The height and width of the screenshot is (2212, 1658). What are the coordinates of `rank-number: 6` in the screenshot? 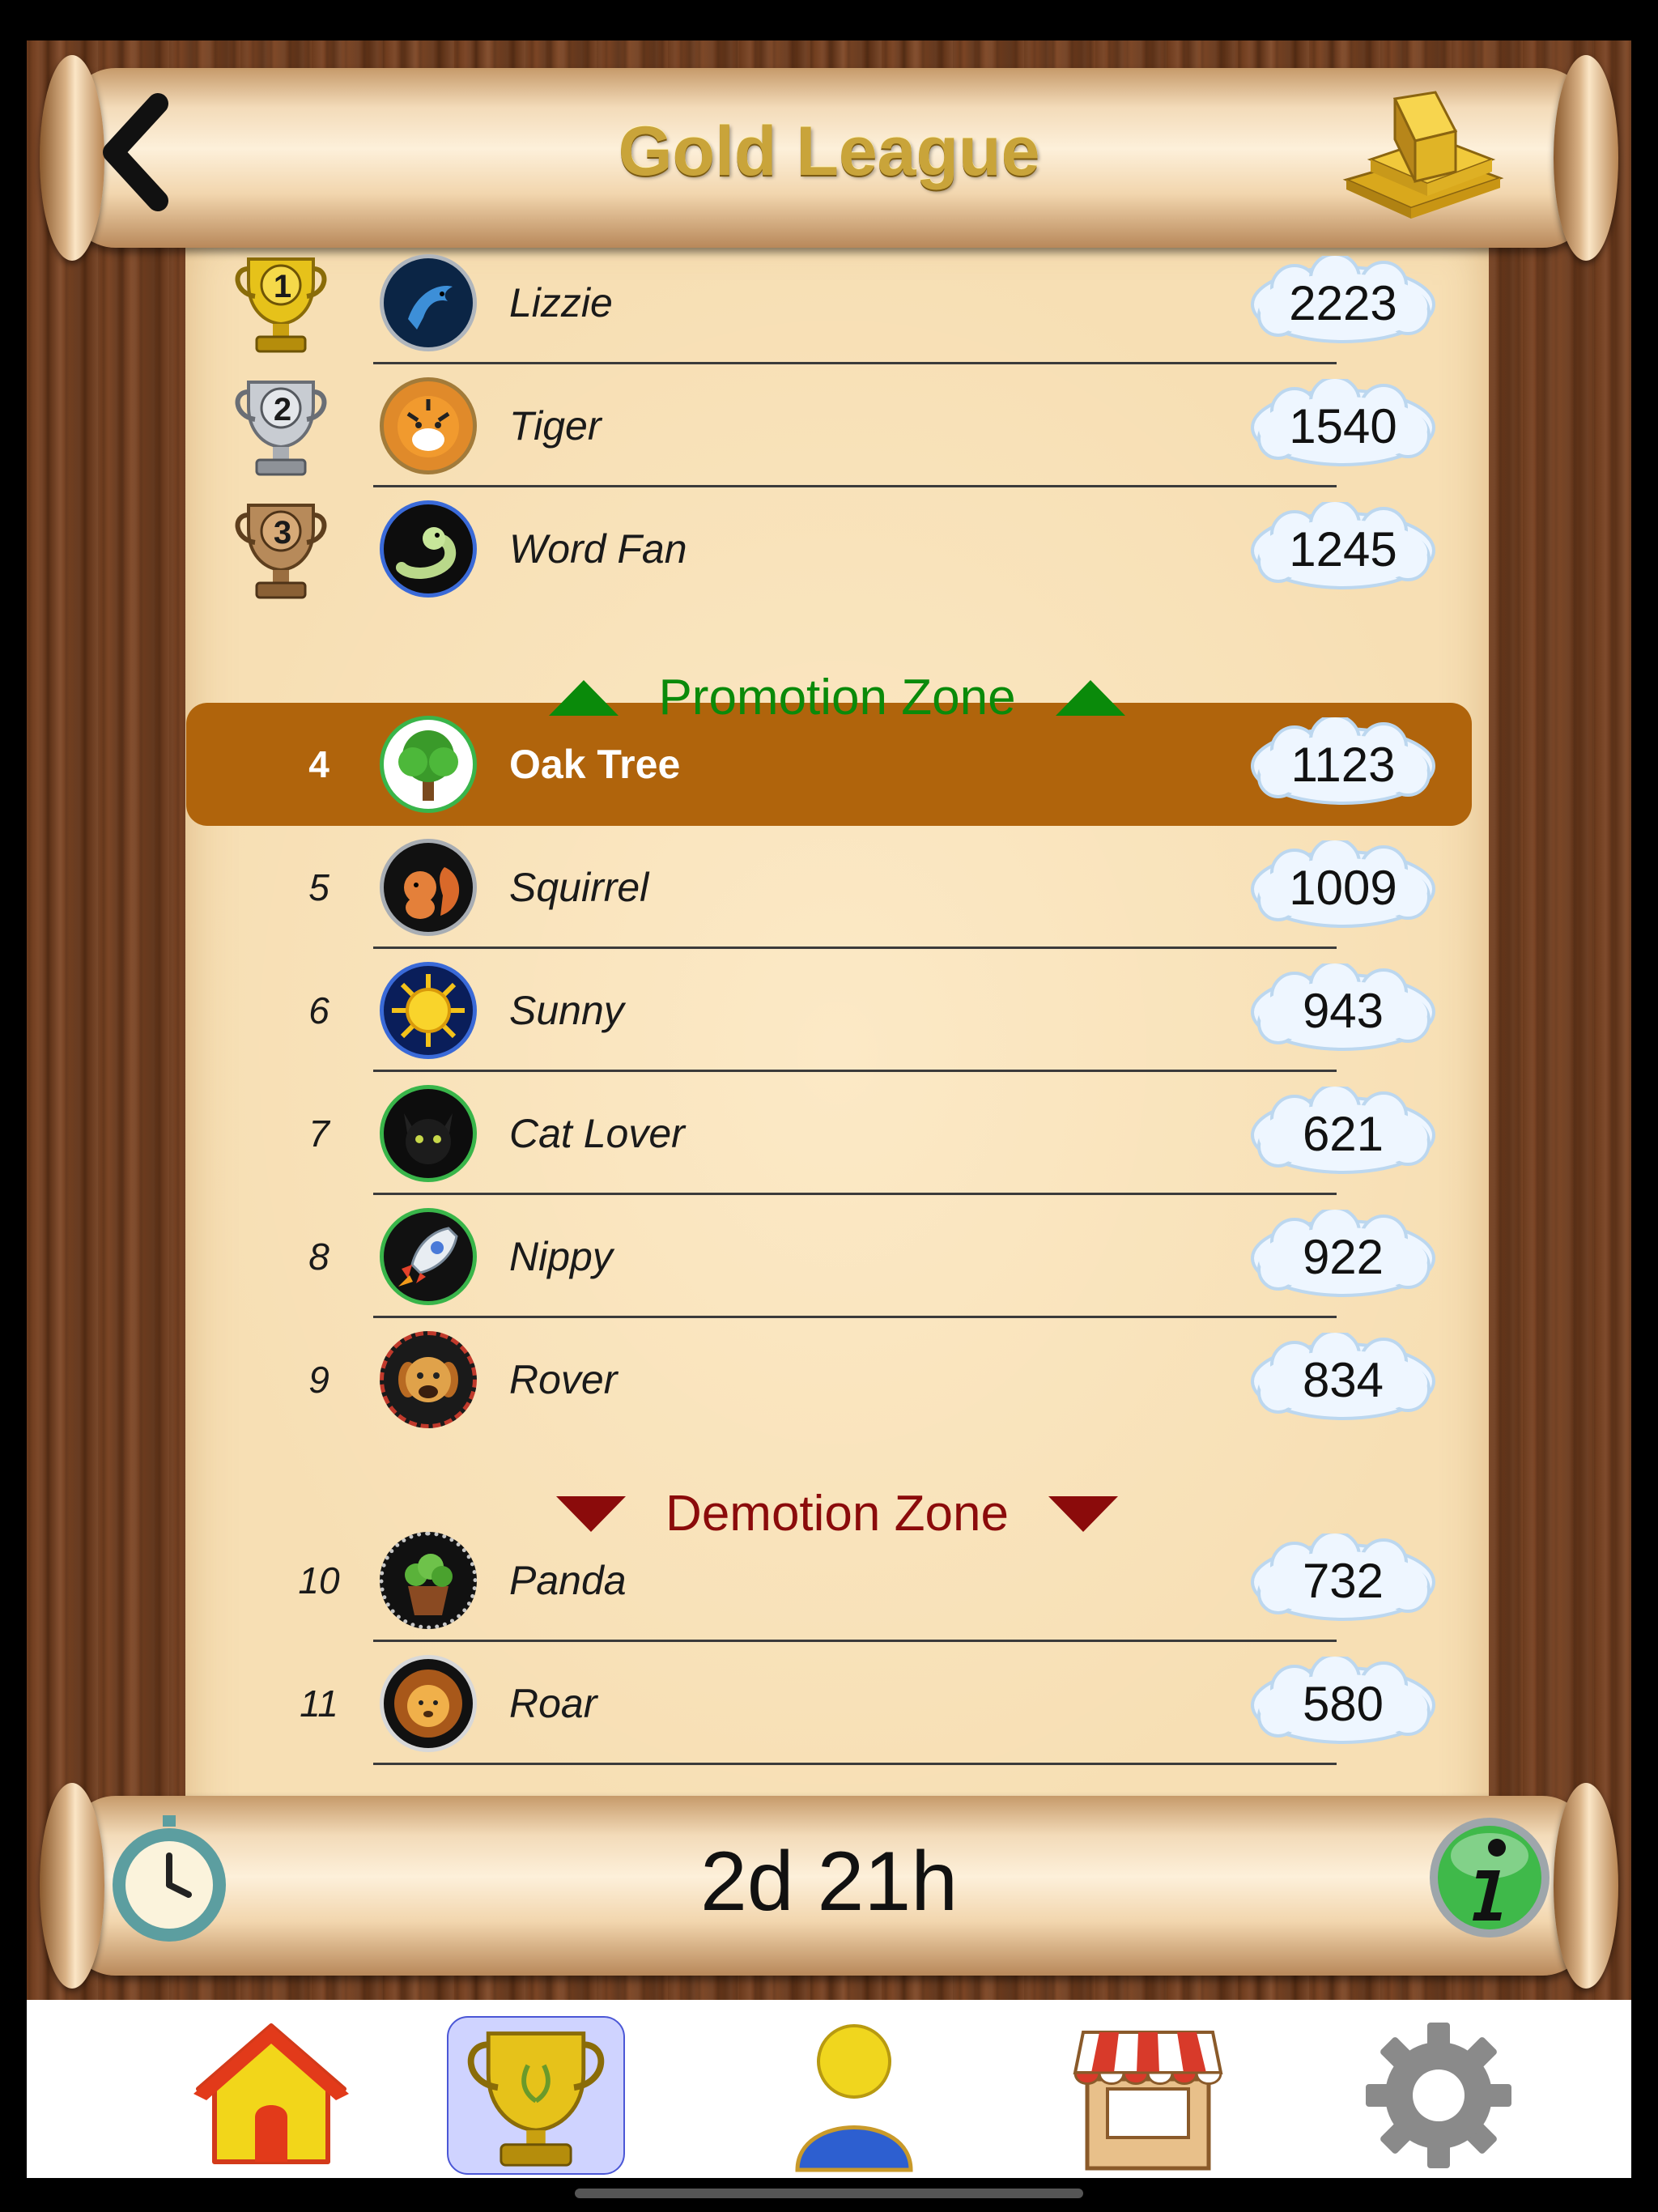 It's located at (318, 1011).